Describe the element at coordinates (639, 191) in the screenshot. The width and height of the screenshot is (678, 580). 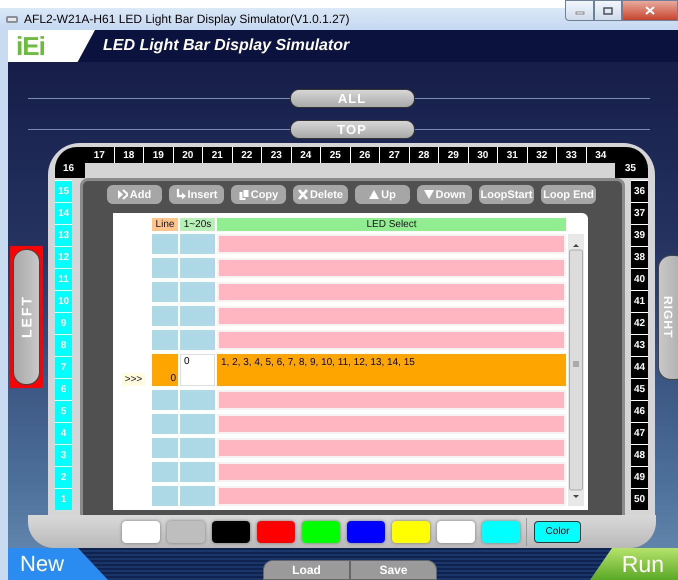
I see `led-cell: 36` at that location.